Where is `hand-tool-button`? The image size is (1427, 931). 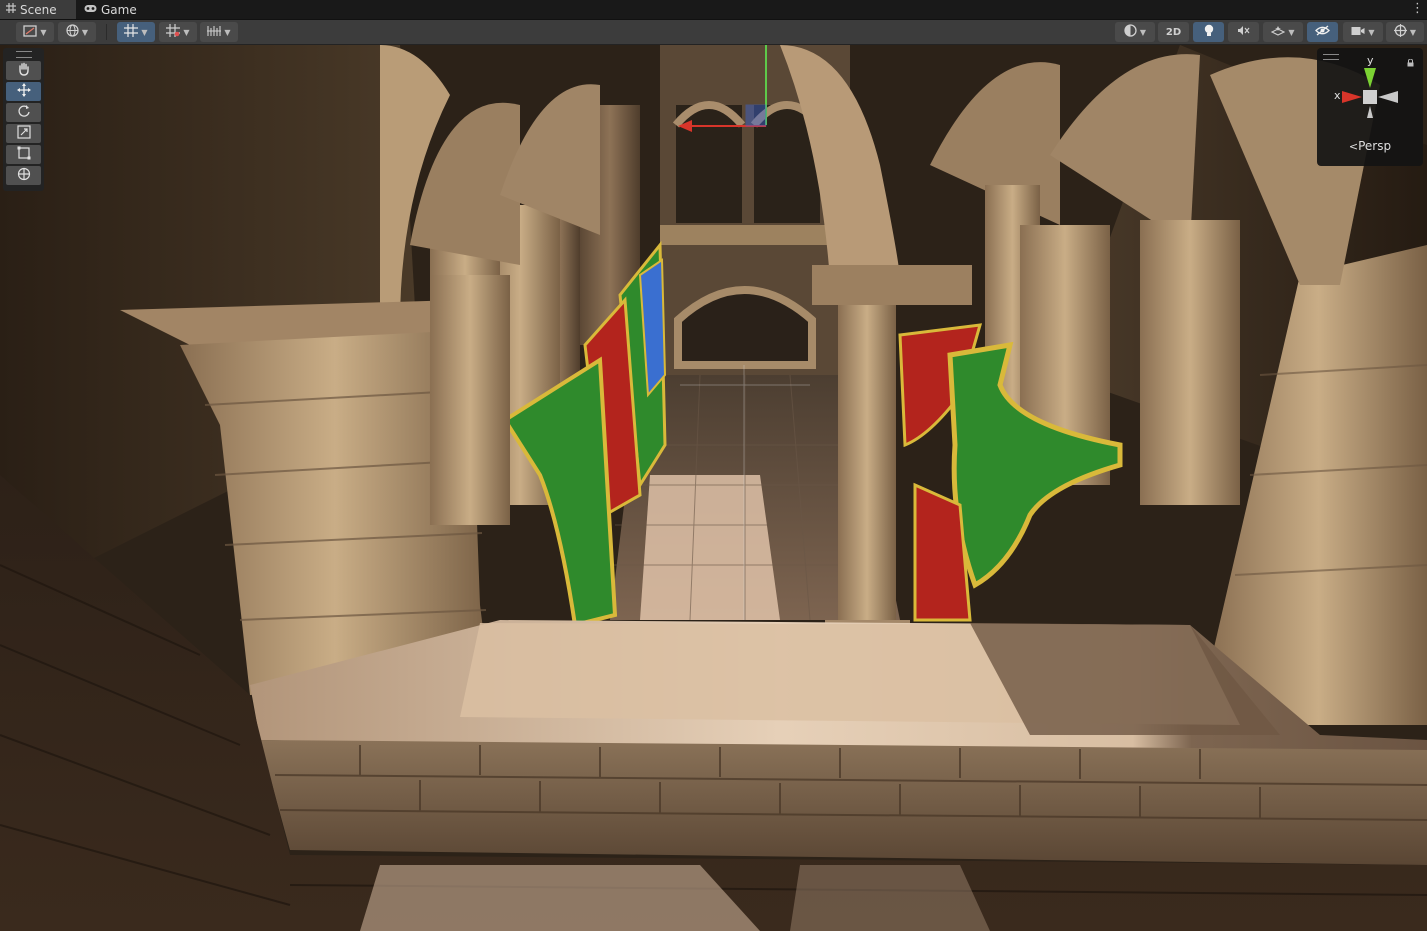 hand-tool-button is located at coordinates (23, 70).